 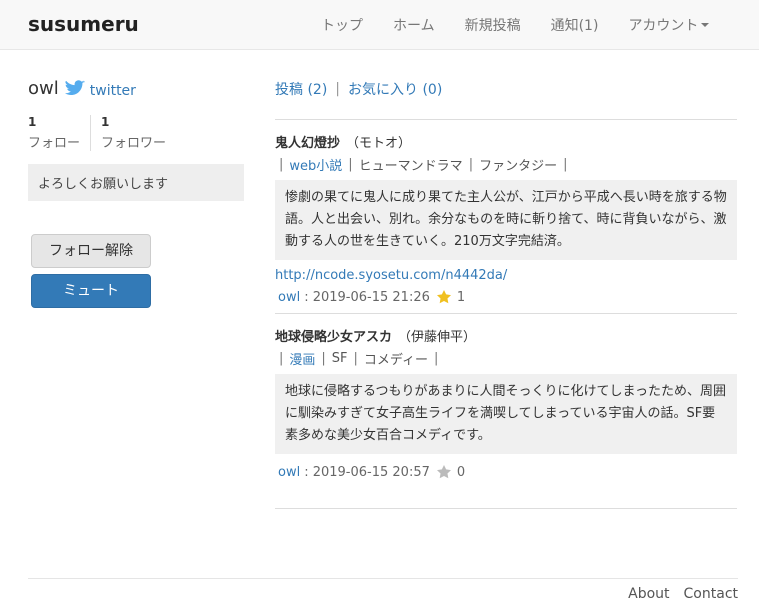 I want to click on tab-favorites: お気に入り (0), so click(x=395, y=89).